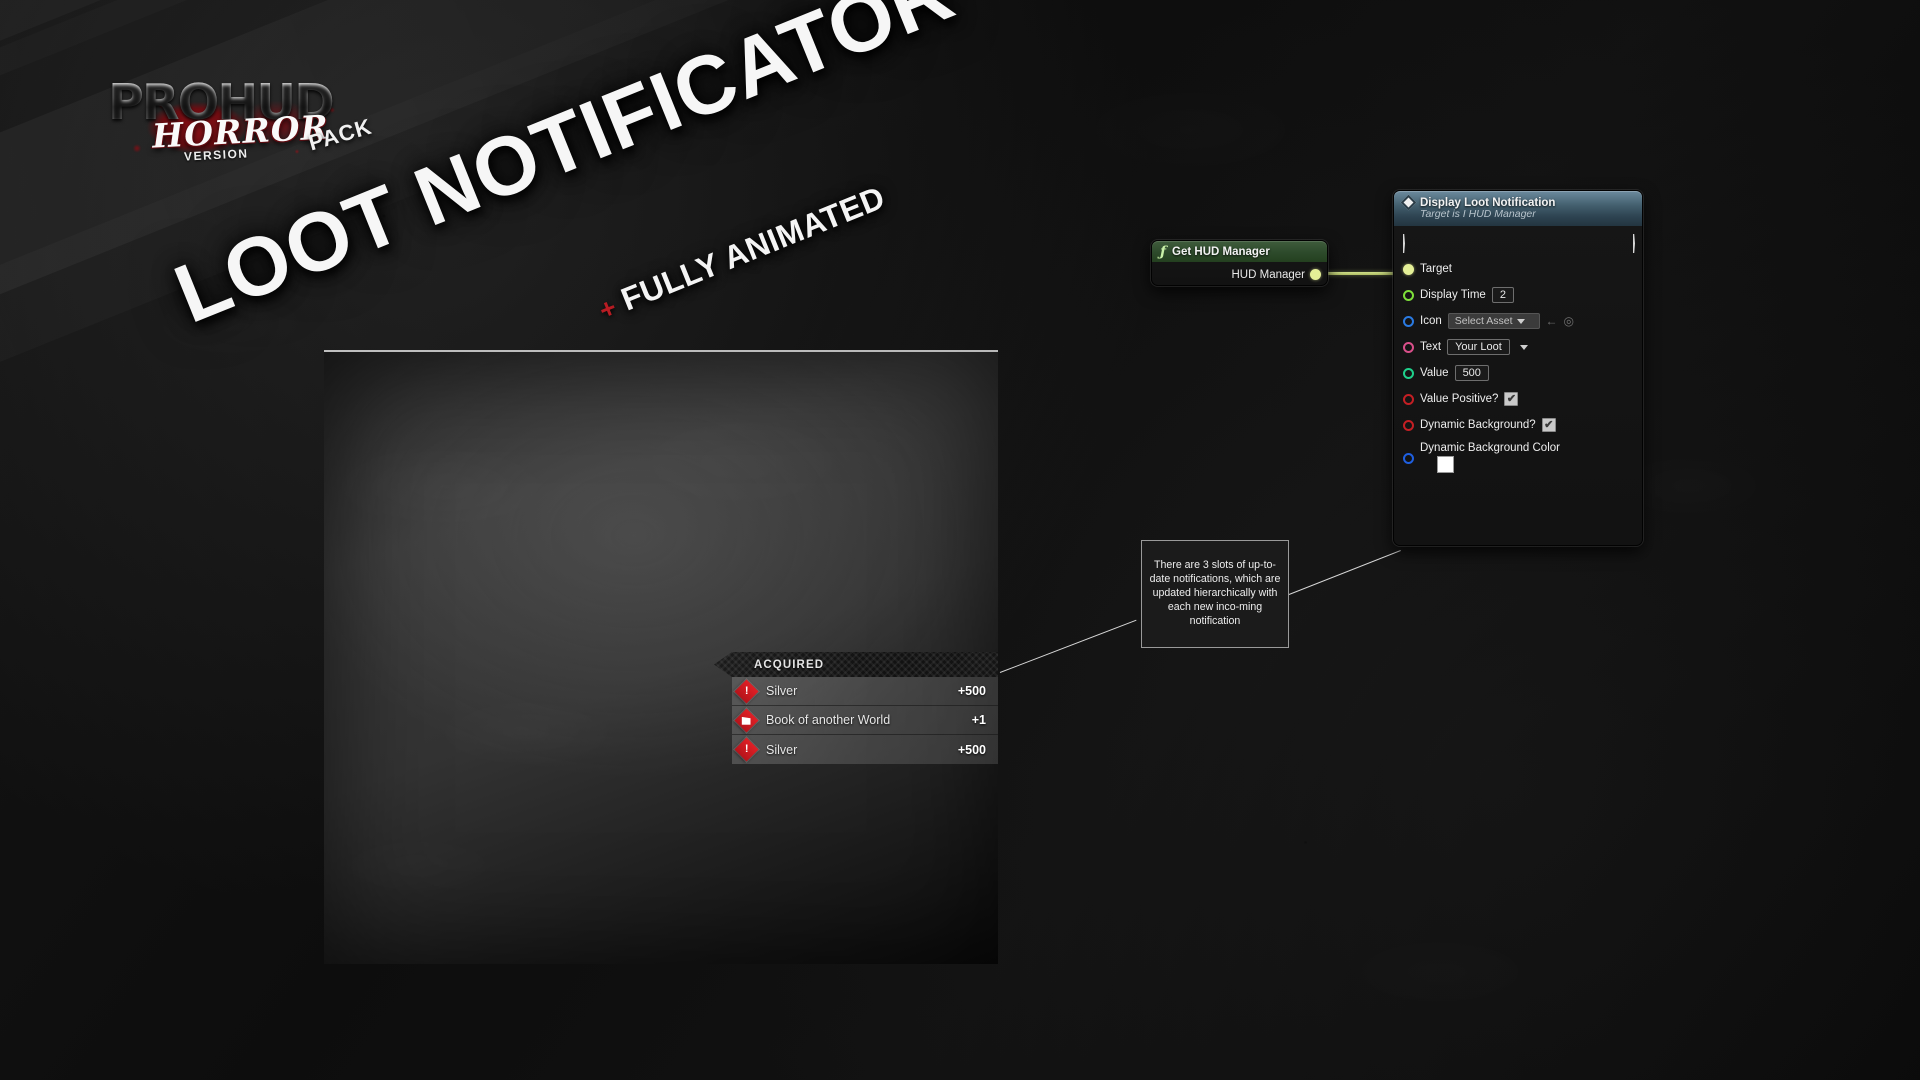 Image resolution: width=1920 pixels, height=1080 pixels. I want to click on display-time-input: 2, so click(1502, 295).